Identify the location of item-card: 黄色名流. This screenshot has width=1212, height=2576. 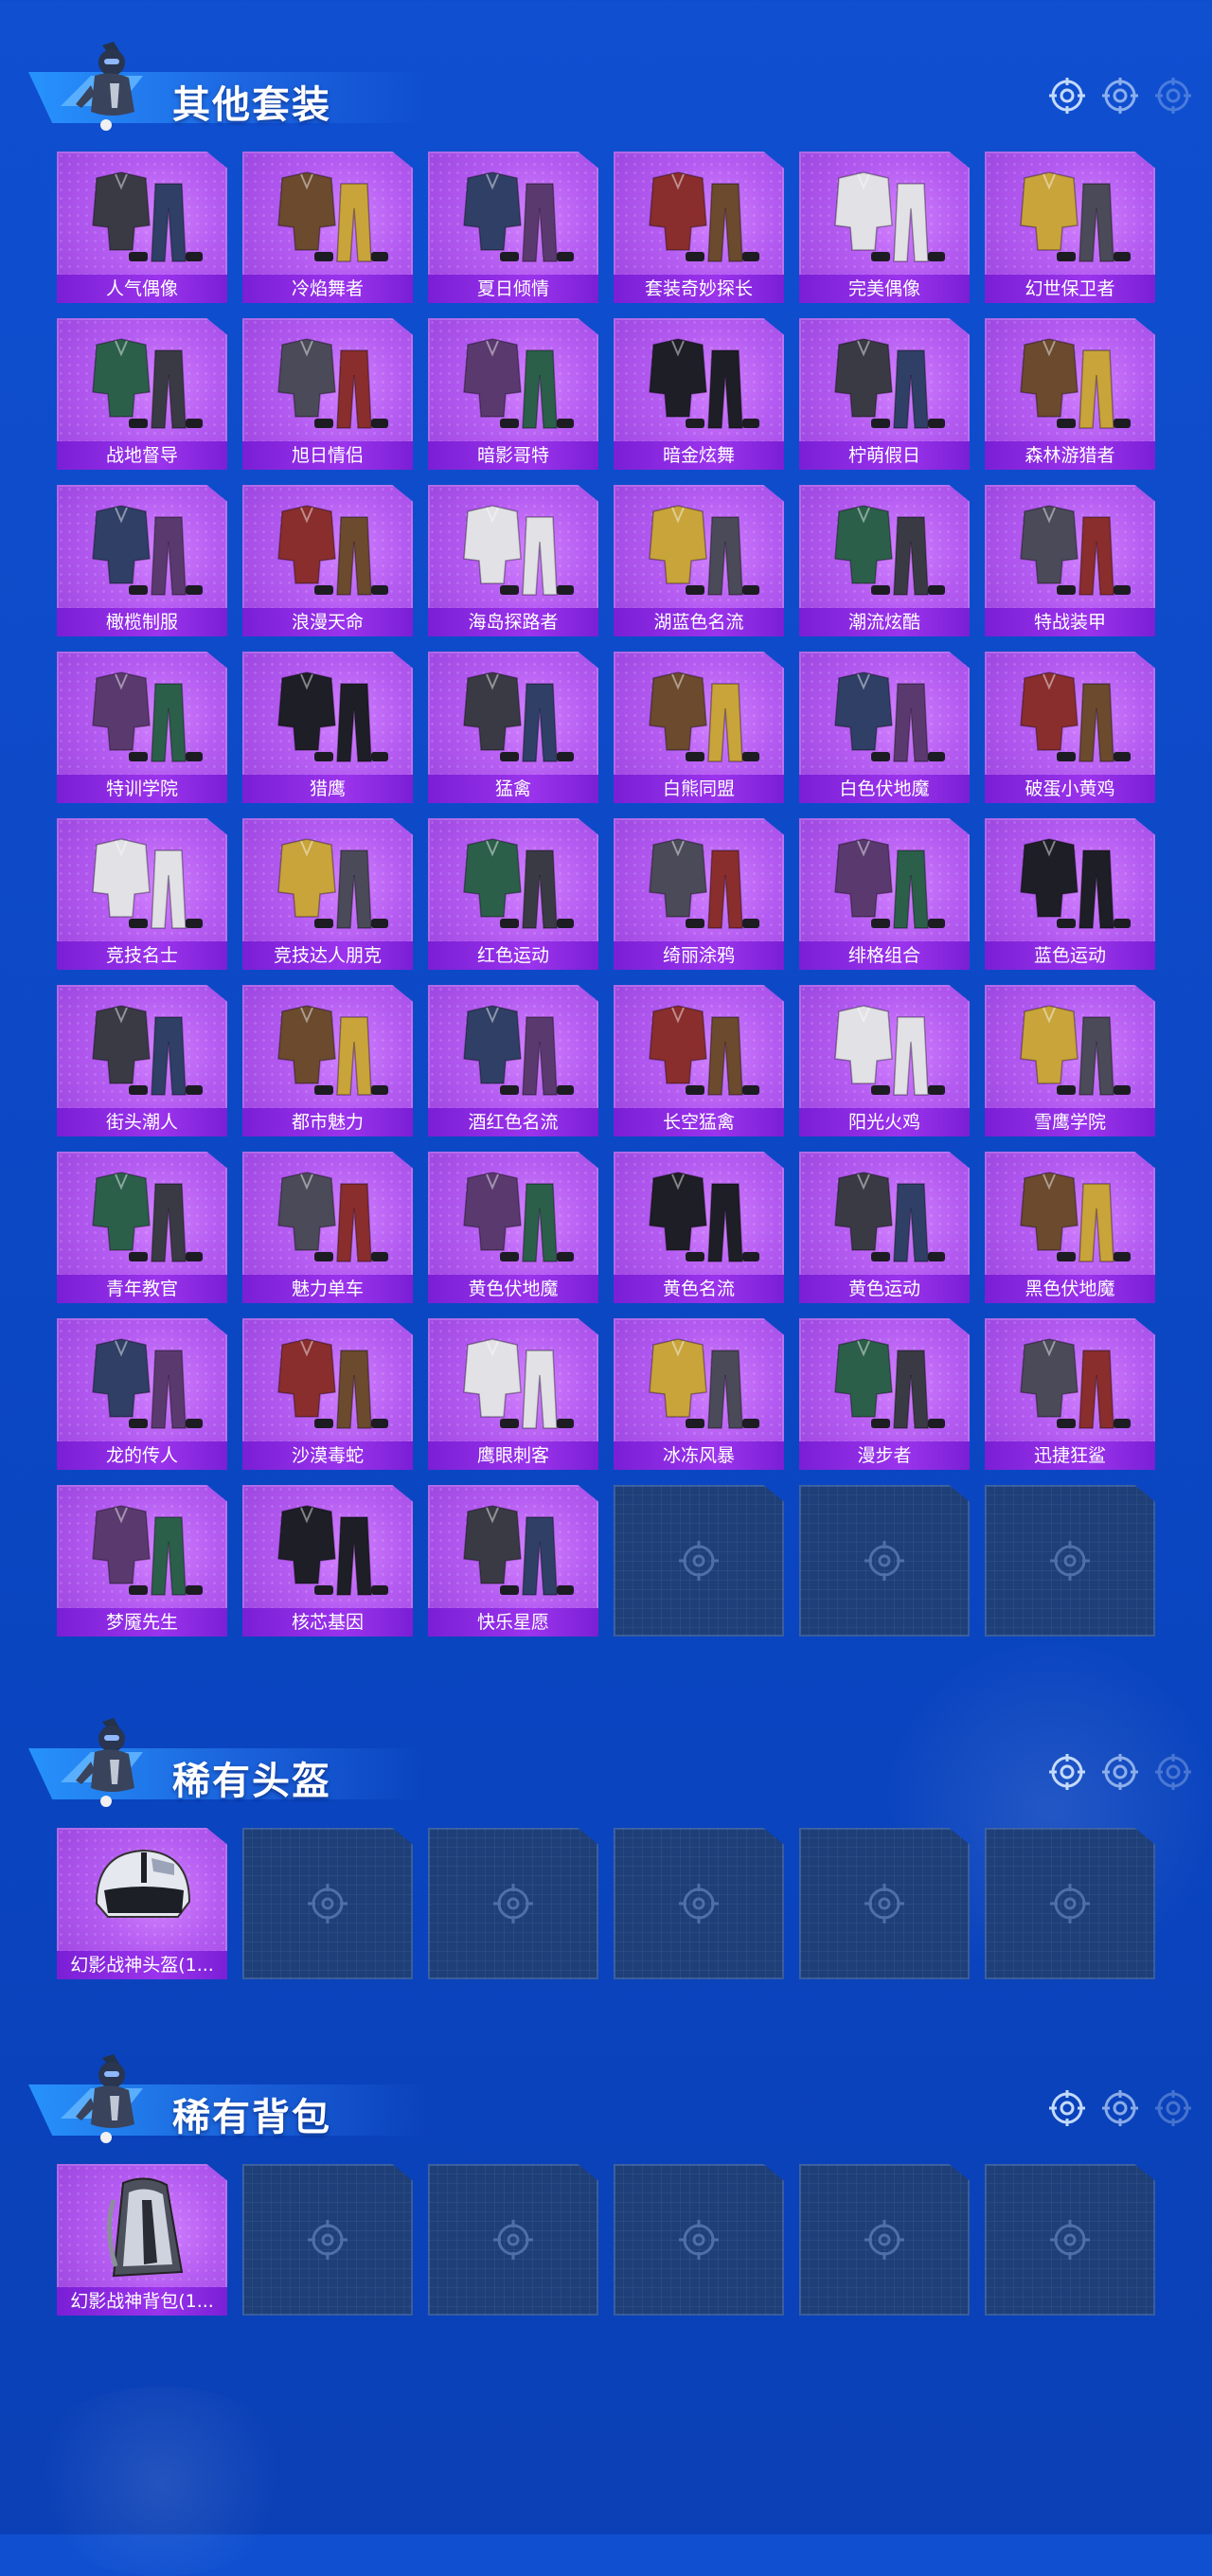
(699, 1227).